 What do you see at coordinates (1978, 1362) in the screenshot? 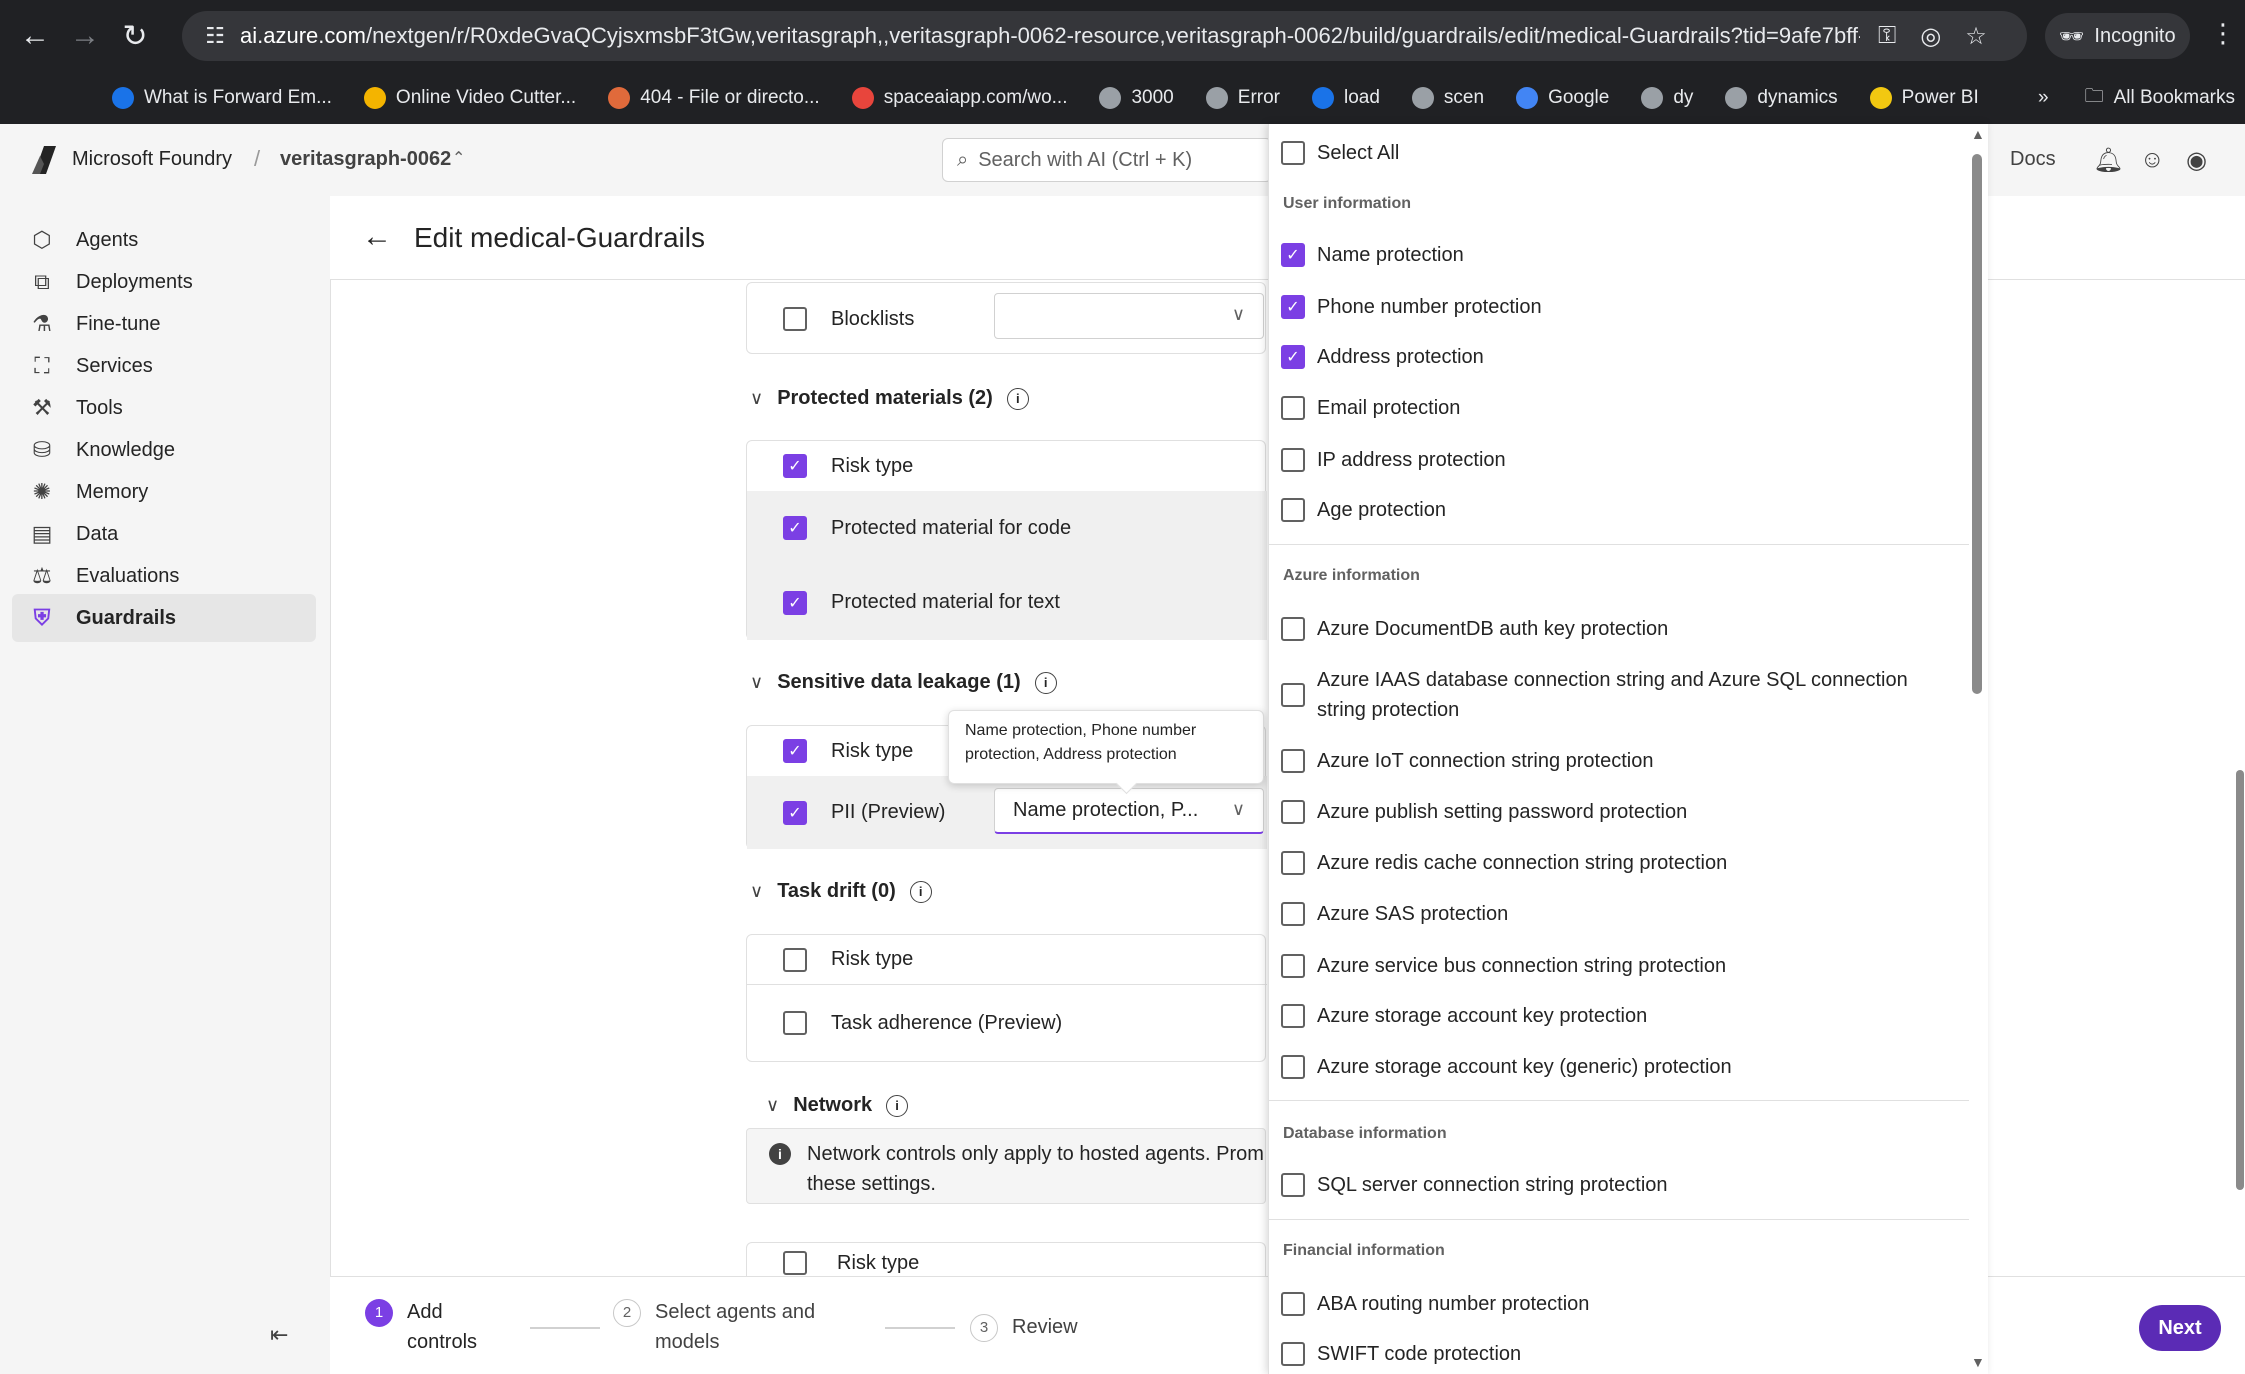
I see `scroll-down-icon: ▼` at bounding box center [1978, 1362].